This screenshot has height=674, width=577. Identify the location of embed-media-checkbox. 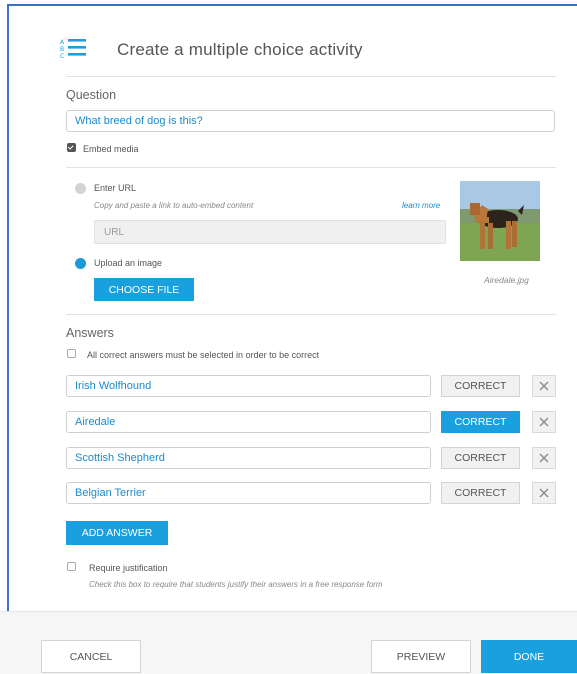
(71, 147).